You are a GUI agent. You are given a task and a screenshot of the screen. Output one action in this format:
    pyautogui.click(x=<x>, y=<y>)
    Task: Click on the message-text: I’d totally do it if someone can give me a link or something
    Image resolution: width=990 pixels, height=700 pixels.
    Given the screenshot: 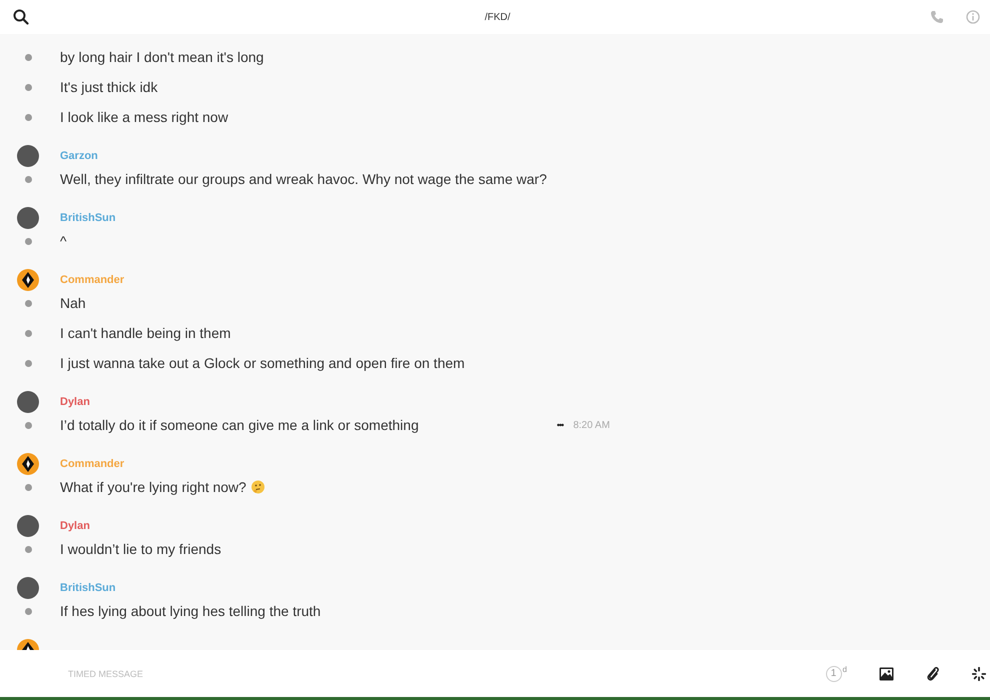 What is the action you would take?
    pyautogui.click(x=239, y=425)
    